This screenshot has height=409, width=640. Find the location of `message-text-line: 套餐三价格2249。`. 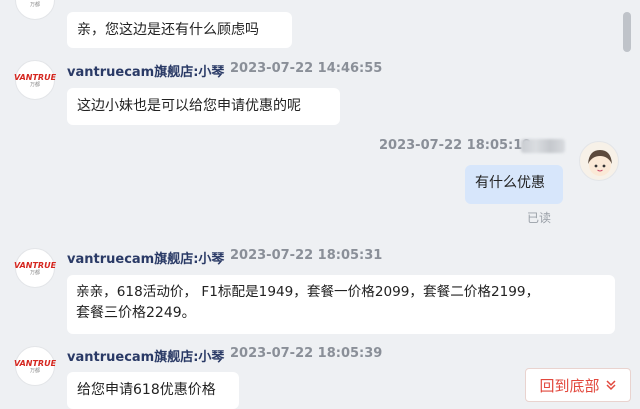

message-text-line: 套餐三价格2249。 is located at coordinates (136, 313).